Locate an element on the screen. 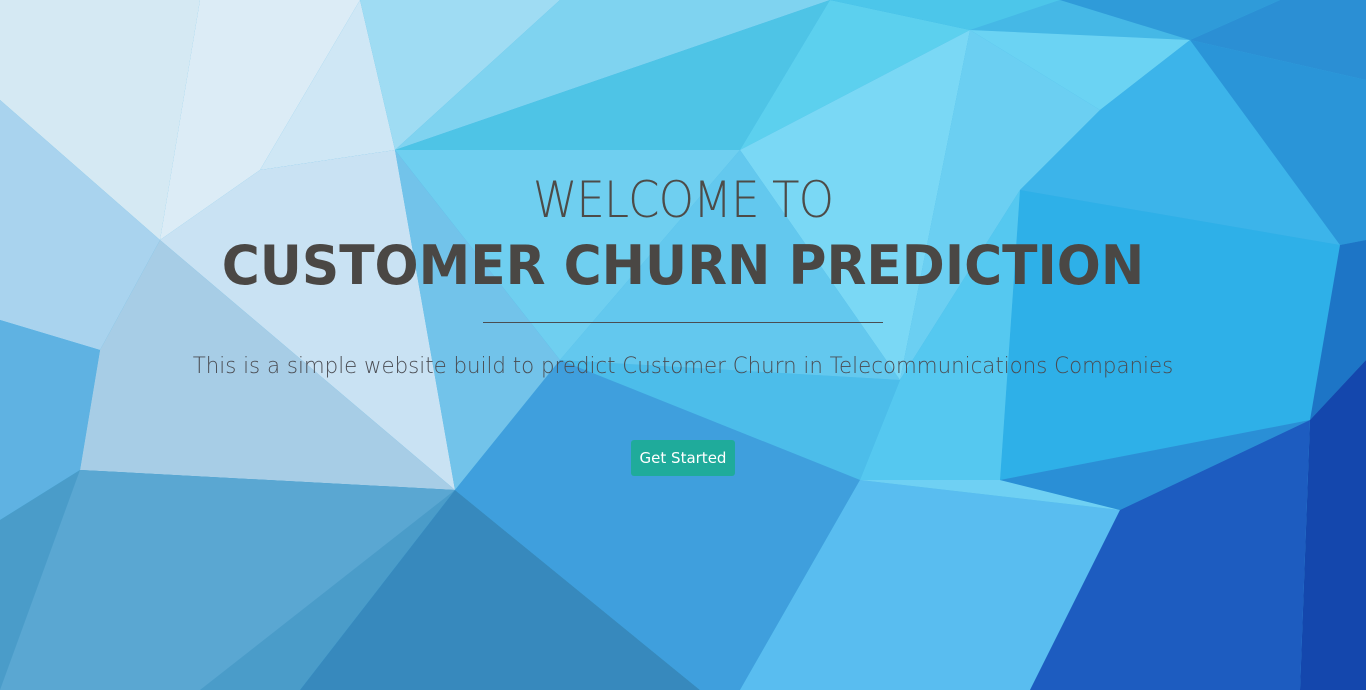 The width and height of the screenshot is (1366, 690). title-divider is located at coordinates (683, 322).